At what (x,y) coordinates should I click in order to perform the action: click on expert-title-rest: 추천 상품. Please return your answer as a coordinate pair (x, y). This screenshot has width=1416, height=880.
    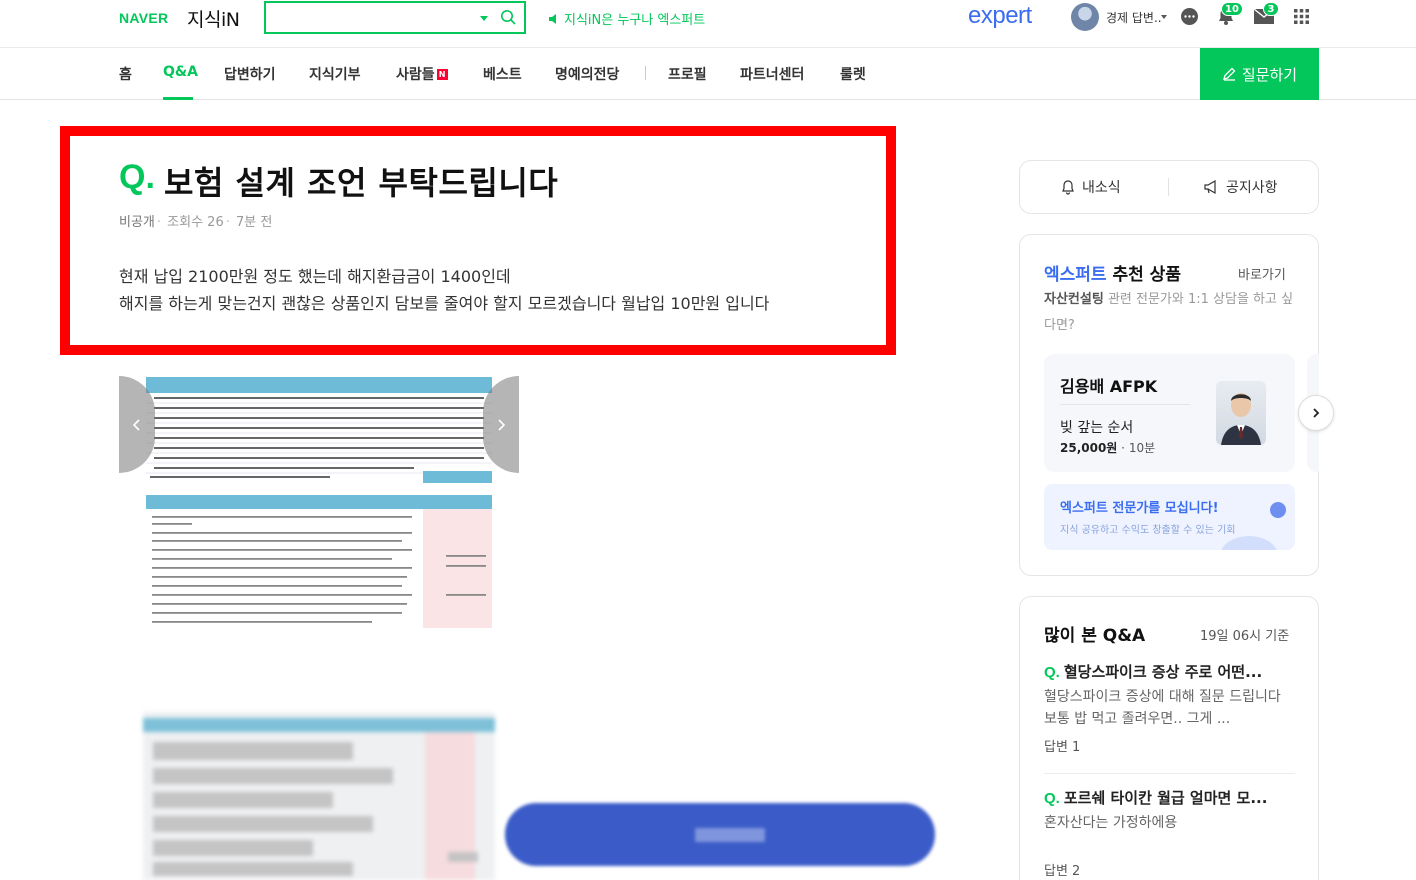
    Looking at the image, I should click on (1143, 275).